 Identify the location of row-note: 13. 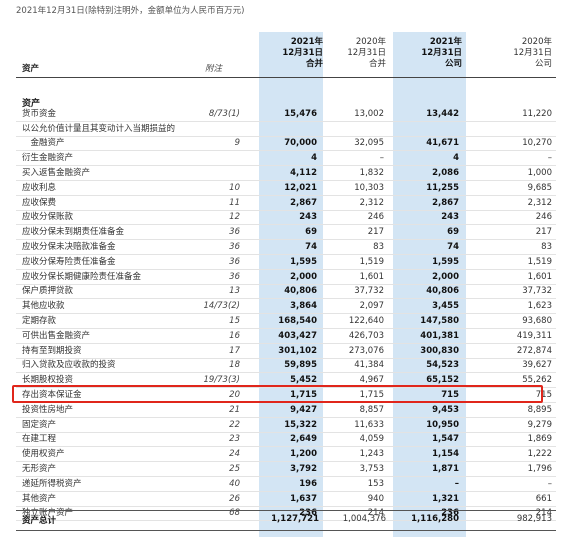
(227, 292).